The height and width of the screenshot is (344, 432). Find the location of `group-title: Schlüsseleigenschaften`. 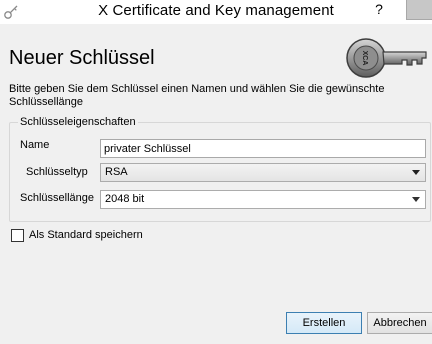

group-title: Schlüsseleigenschaften is located at coordinates (78, 122).